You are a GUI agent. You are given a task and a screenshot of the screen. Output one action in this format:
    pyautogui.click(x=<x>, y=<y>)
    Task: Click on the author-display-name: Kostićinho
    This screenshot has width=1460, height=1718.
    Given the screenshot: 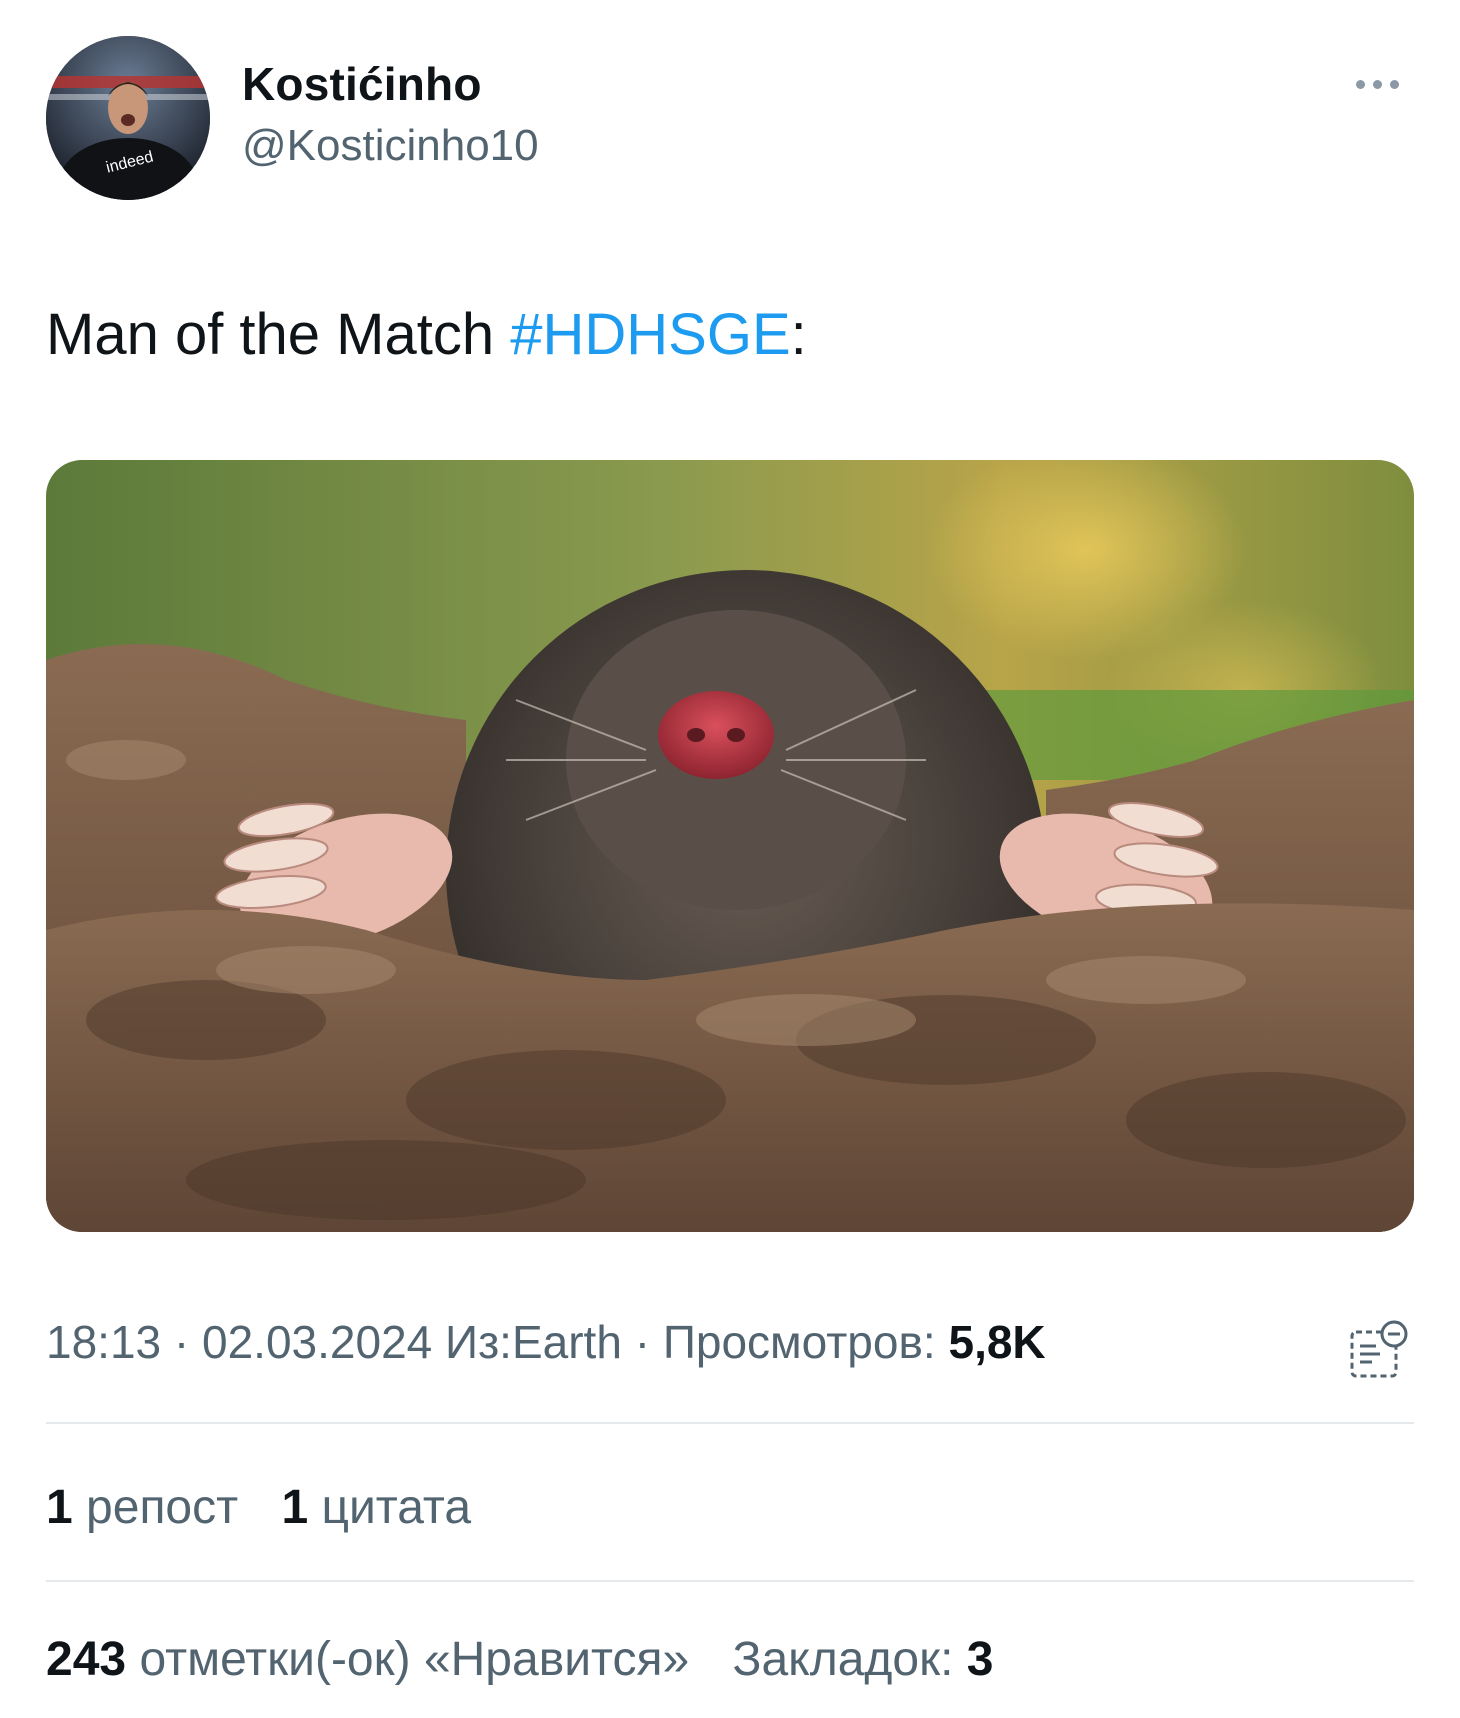 What is the action you would take?
    pyautogui.click(x=390, y=84)
    